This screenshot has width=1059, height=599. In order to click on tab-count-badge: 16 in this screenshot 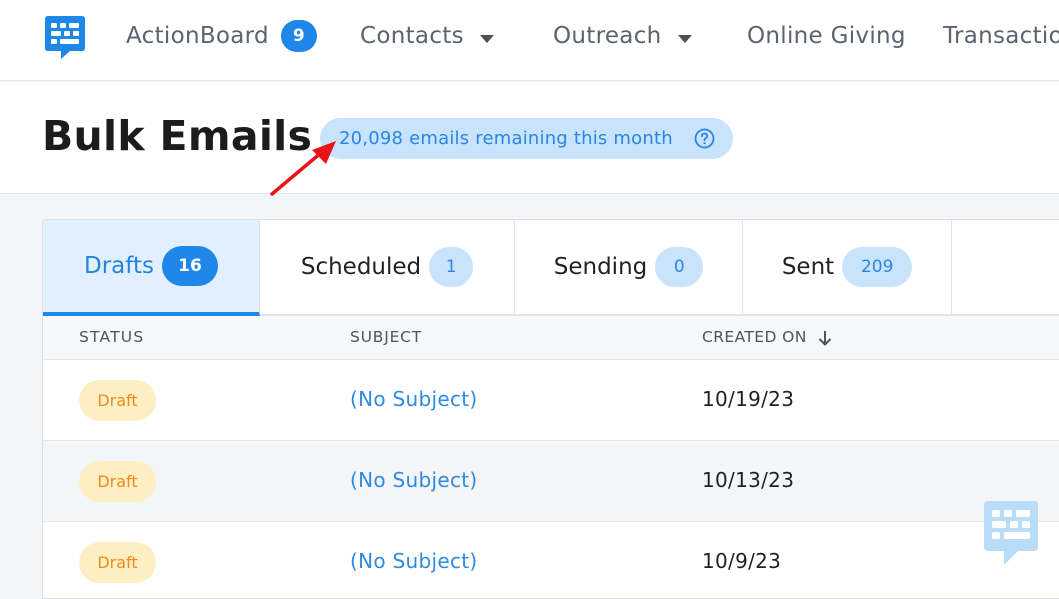, I will do `click(189, 266)`.